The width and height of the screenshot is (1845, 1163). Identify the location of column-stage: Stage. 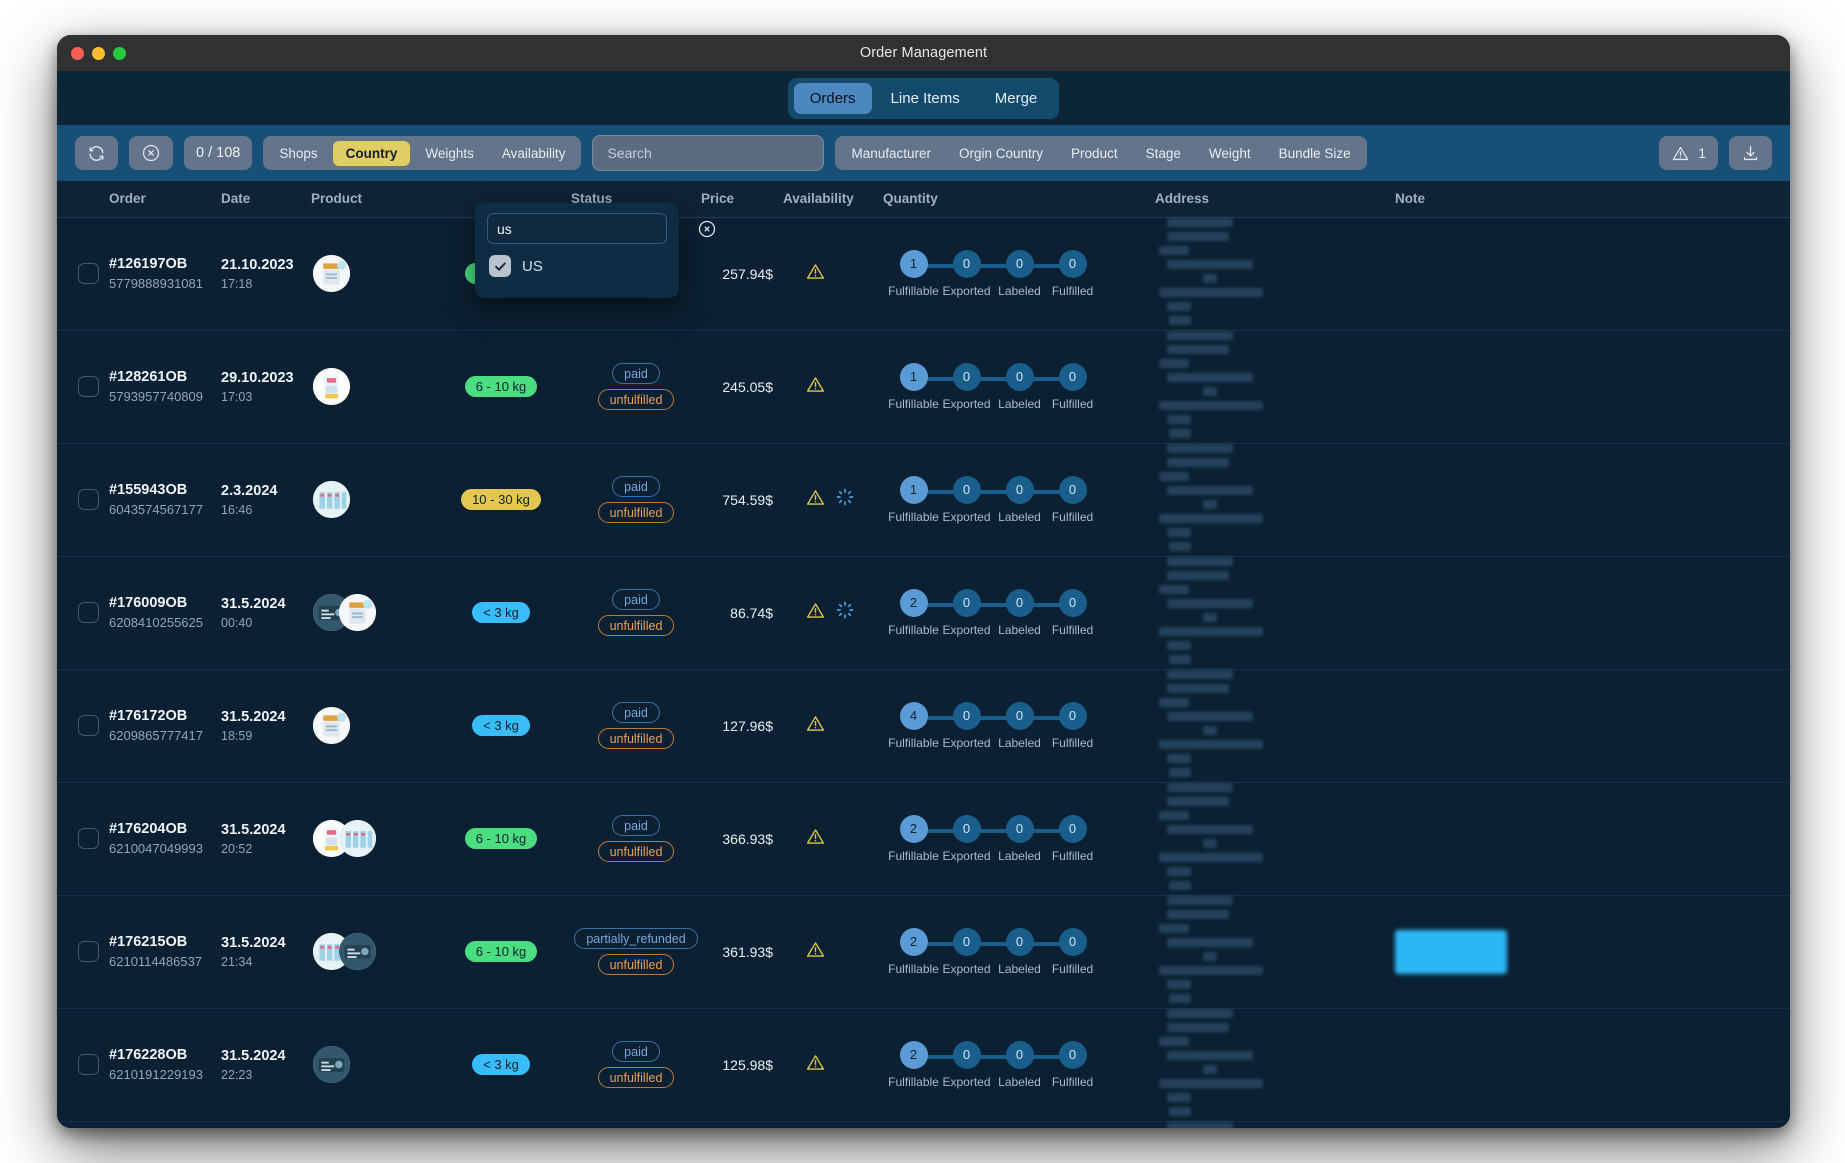
(1163, 153).